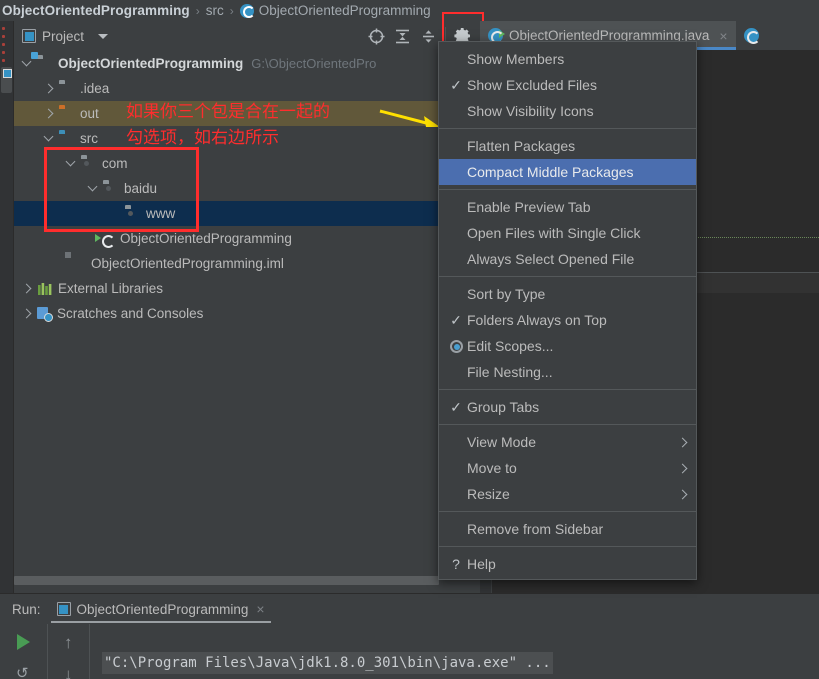  Describe the element at coordinates (68, 672) in the screenshot. I see `scroll-down-icon: ↓` at that location.